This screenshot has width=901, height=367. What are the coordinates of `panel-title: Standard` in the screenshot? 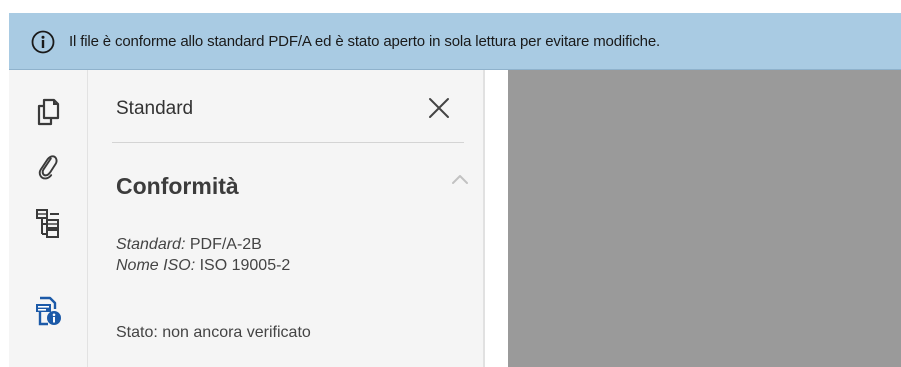 It's located at (155, 108).